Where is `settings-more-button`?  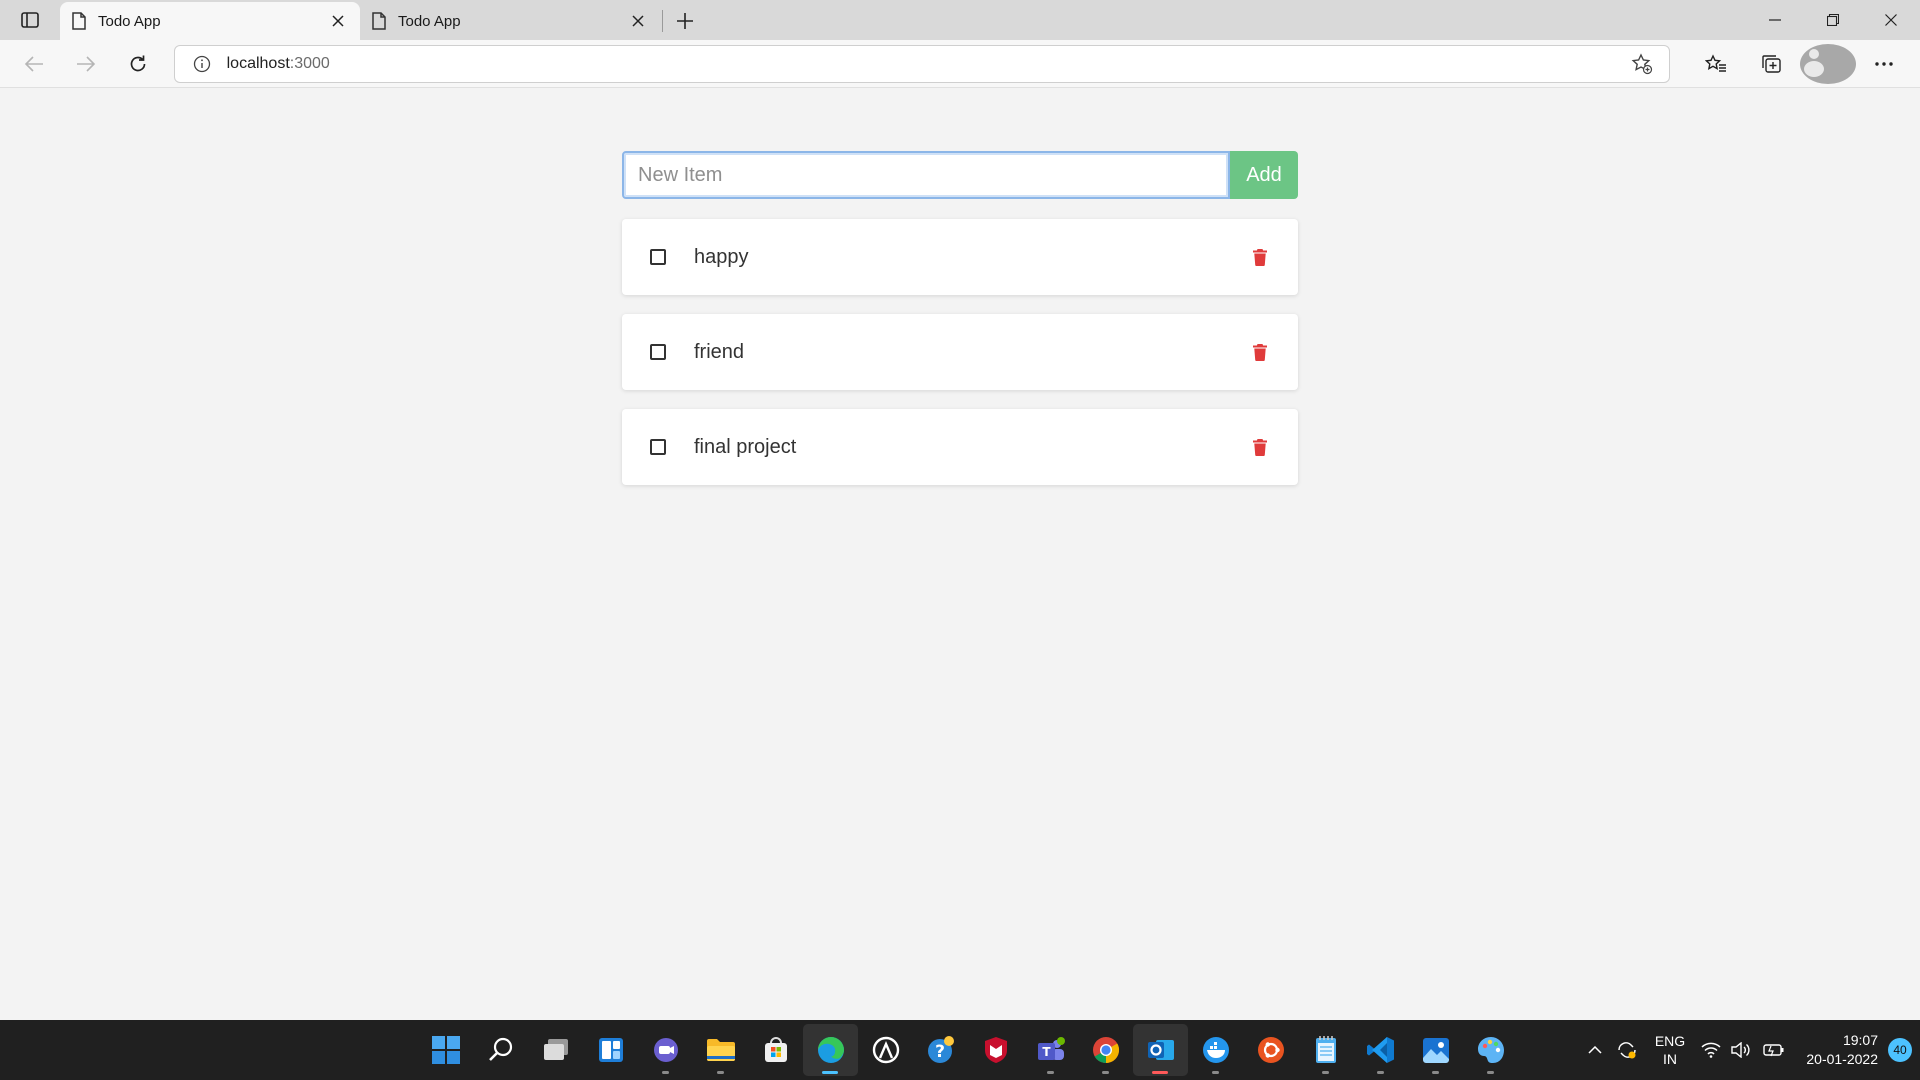
settings-more-button is located at coordinates (1884, 64).